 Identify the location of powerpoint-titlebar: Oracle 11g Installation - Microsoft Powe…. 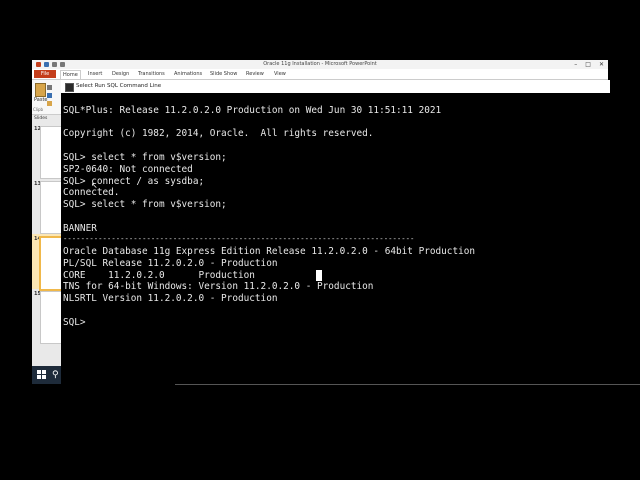
(320, 64).